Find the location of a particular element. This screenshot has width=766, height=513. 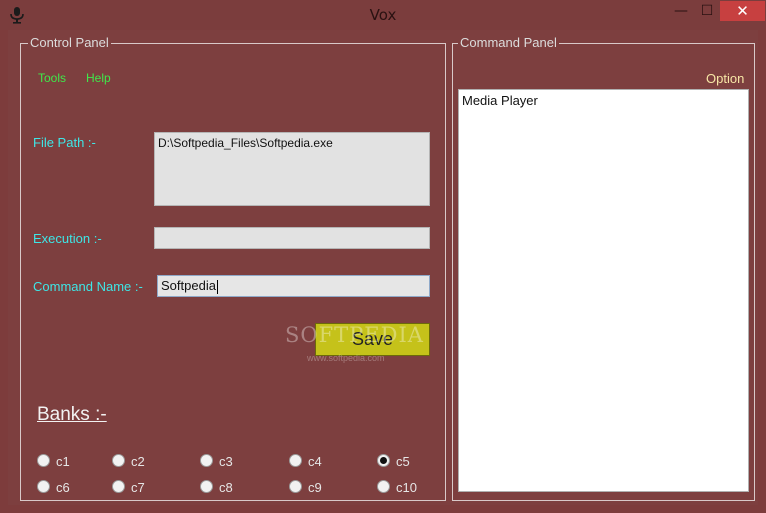

command-panel-legend: Command Panel is located at coordinates (508, 42).